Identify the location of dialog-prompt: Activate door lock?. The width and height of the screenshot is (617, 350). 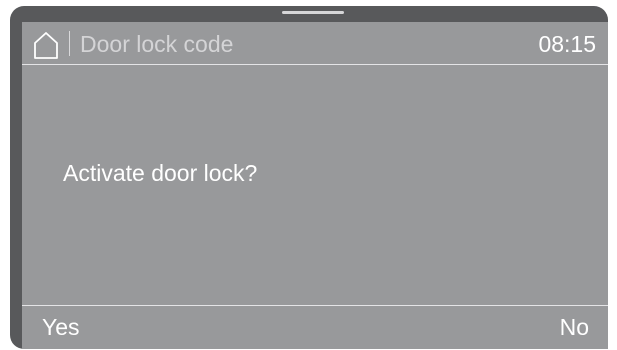
(160, 173).